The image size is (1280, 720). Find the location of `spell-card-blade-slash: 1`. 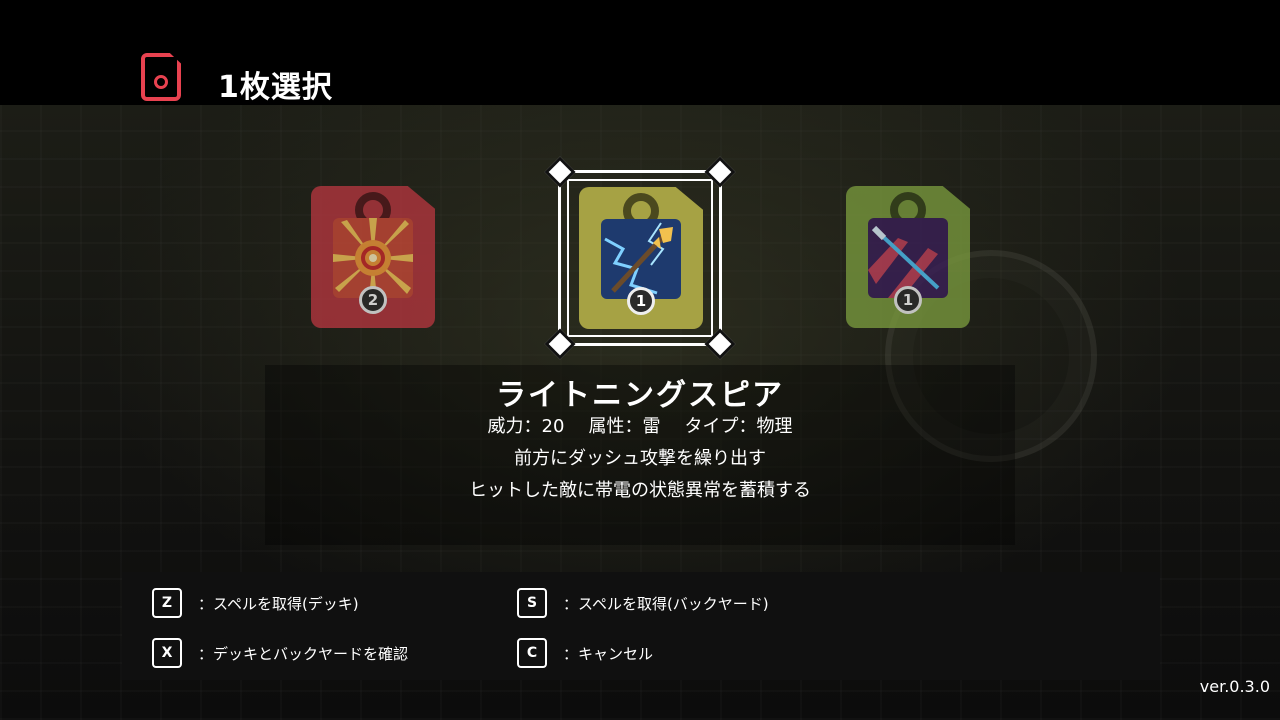

spell-card-blade-slash: 1 is located at coordinates (908, 257).